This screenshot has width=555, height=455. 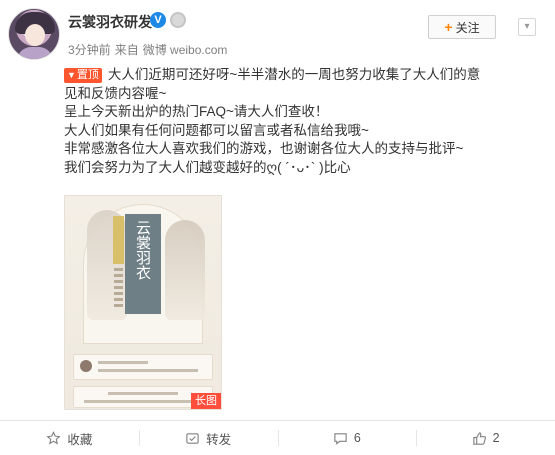 What do you see at coordinates (357, 438) in the screenshot?
I see `comment-count: 6` at bounding box center [357, 438].